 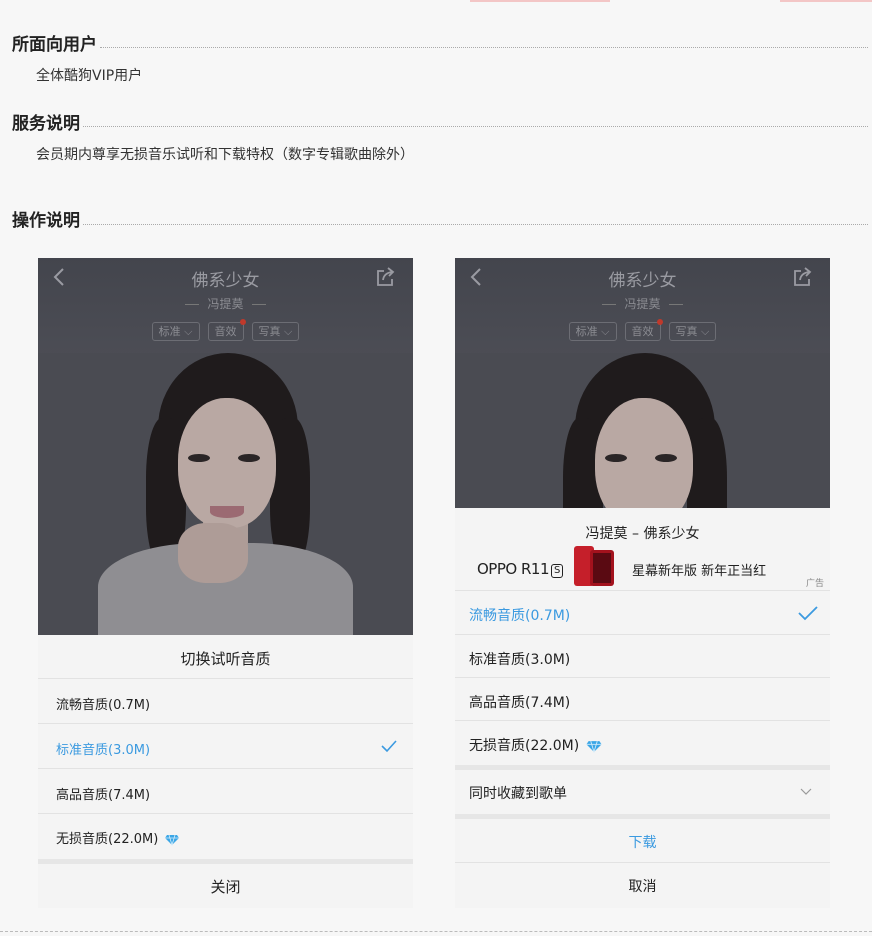 I want to click on ad-tag: 广告, so click(x=814, y=584).